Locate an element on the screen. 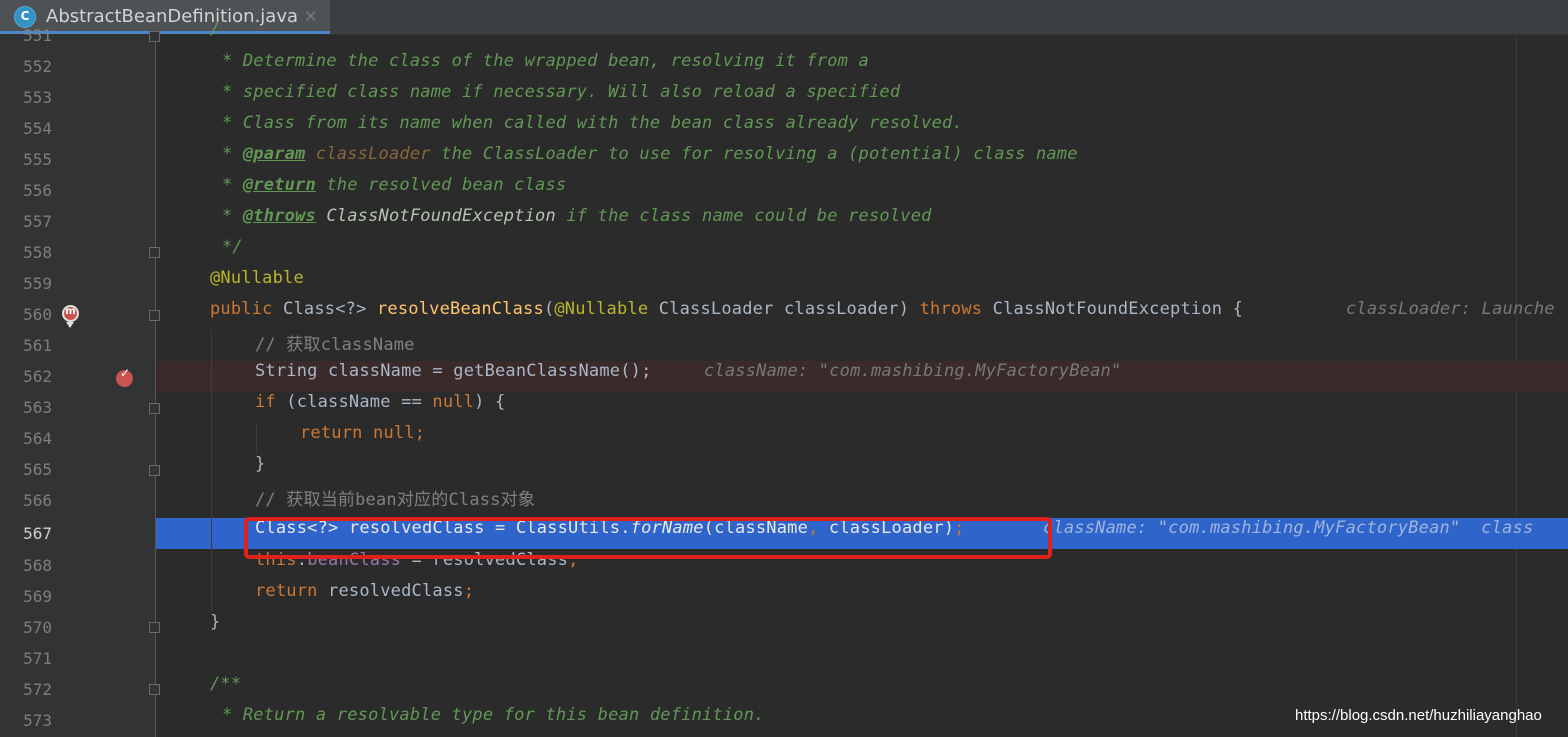 This screenshot has height=737, width=1568. line-number: 551 is located at coordinates (37, 35).